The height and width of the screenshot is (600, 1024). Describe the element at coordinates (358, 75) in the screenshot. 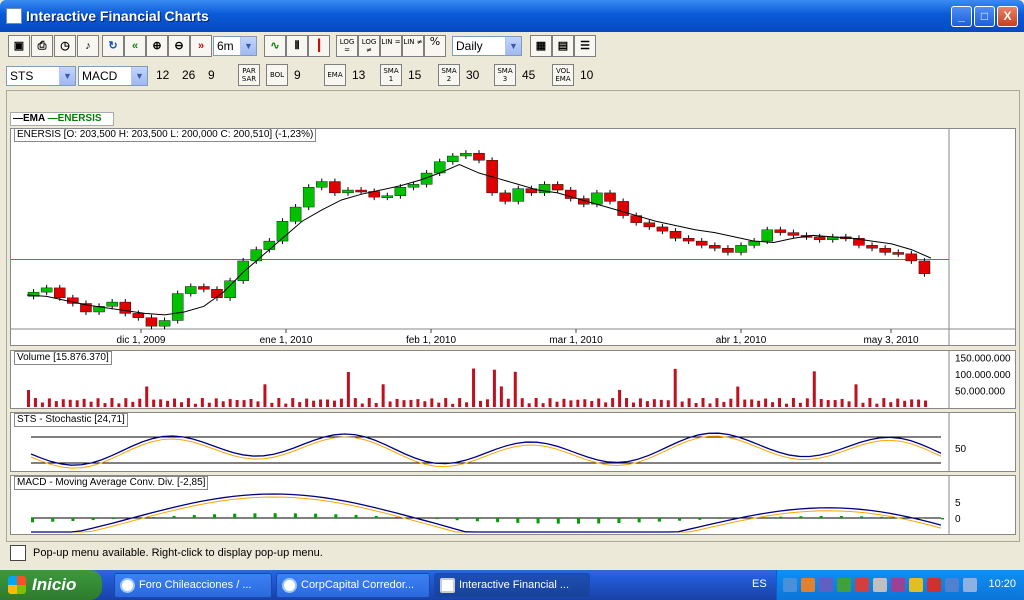

I see `ema-value: 13` at that location.